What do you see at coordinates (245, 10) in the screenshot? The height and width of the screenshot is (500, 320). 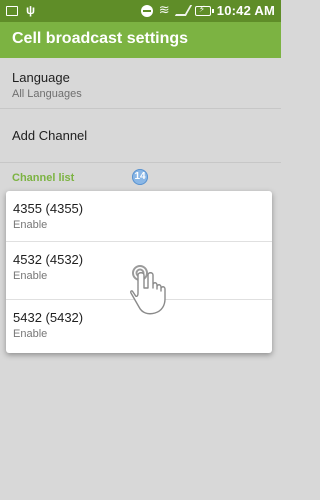 I see `status-time: 10:42 AM` at bounding box center [245, 10].